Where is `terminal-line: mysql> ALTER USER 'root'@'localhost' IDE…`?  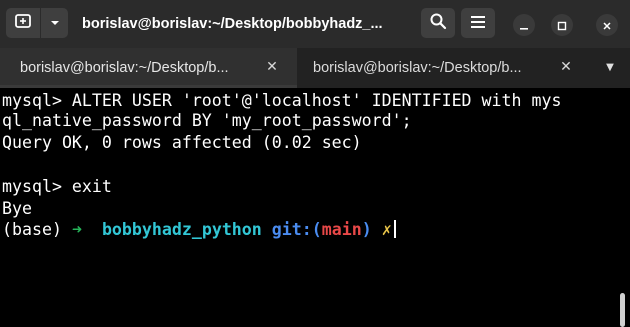 terminal-line: mysql> ALTER USER 'root'@'localhost' IDE… is located at coordinates (282, 100).